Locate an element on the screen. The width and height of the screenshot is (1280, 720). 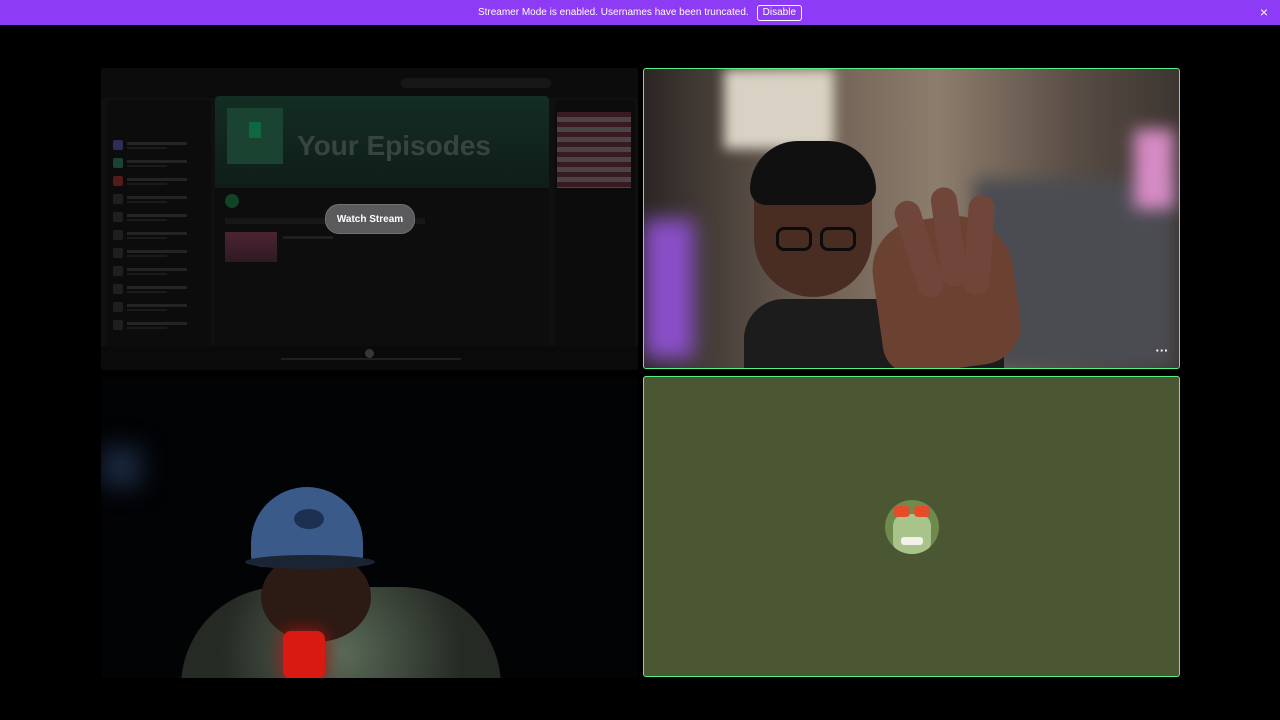
avatar-glasses is located at coordinates (912, 512).